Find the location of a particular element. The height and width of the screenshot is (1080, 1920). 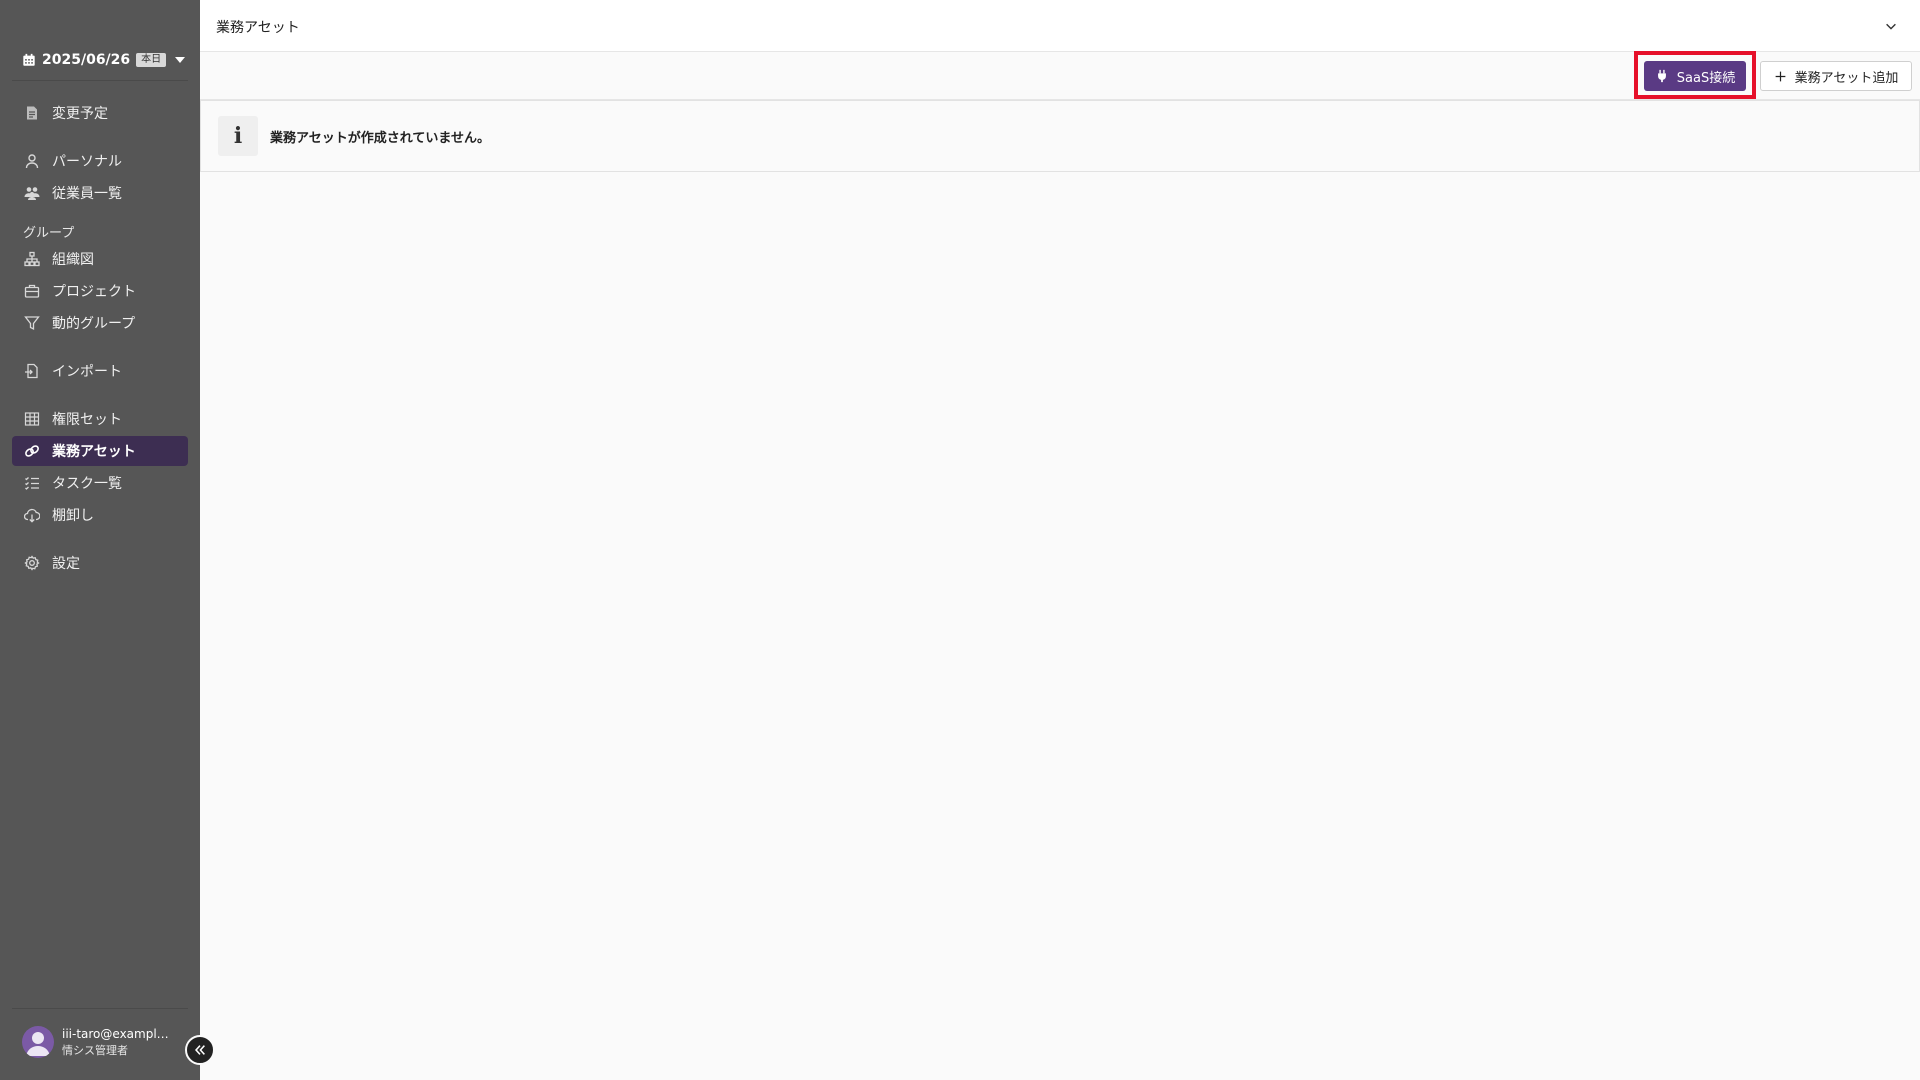

sidebar-item-label: インポート is located at coordinates (87, 372).